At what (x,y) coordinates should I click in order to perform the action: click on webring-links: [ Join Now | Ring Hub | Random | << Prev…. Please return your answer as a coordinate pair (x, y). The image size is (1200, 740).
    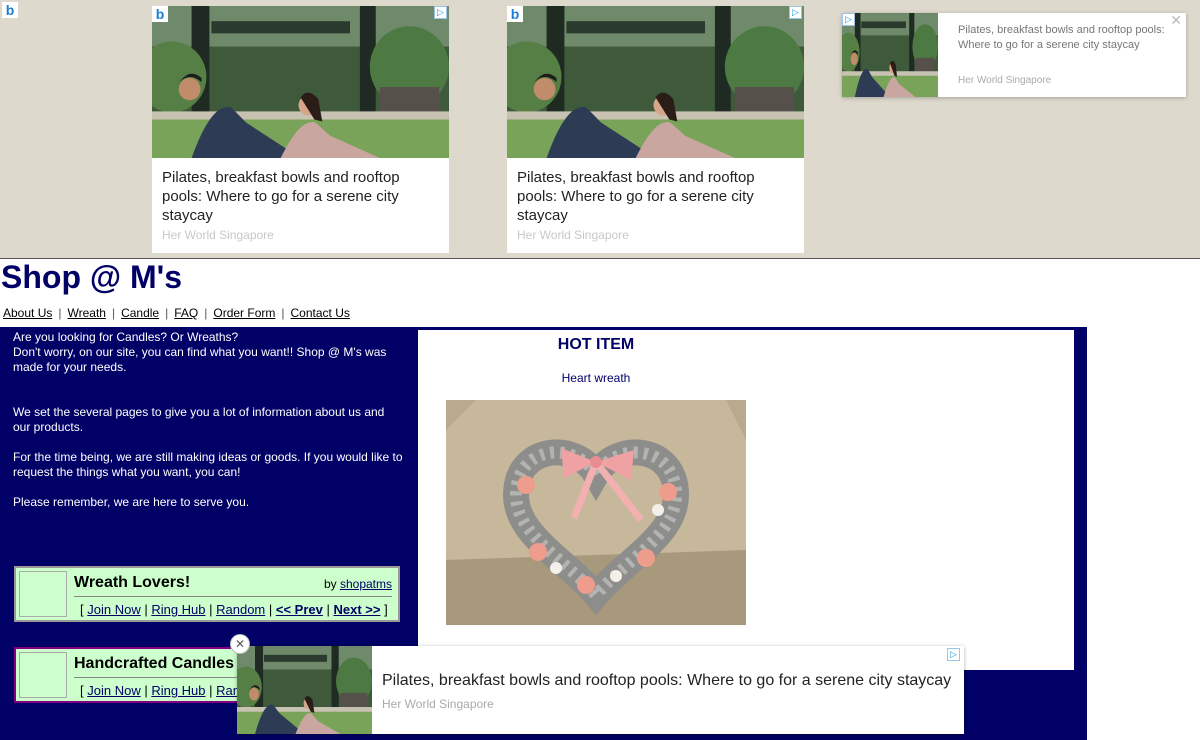
    Looking at the image, I should click on (234, 609).